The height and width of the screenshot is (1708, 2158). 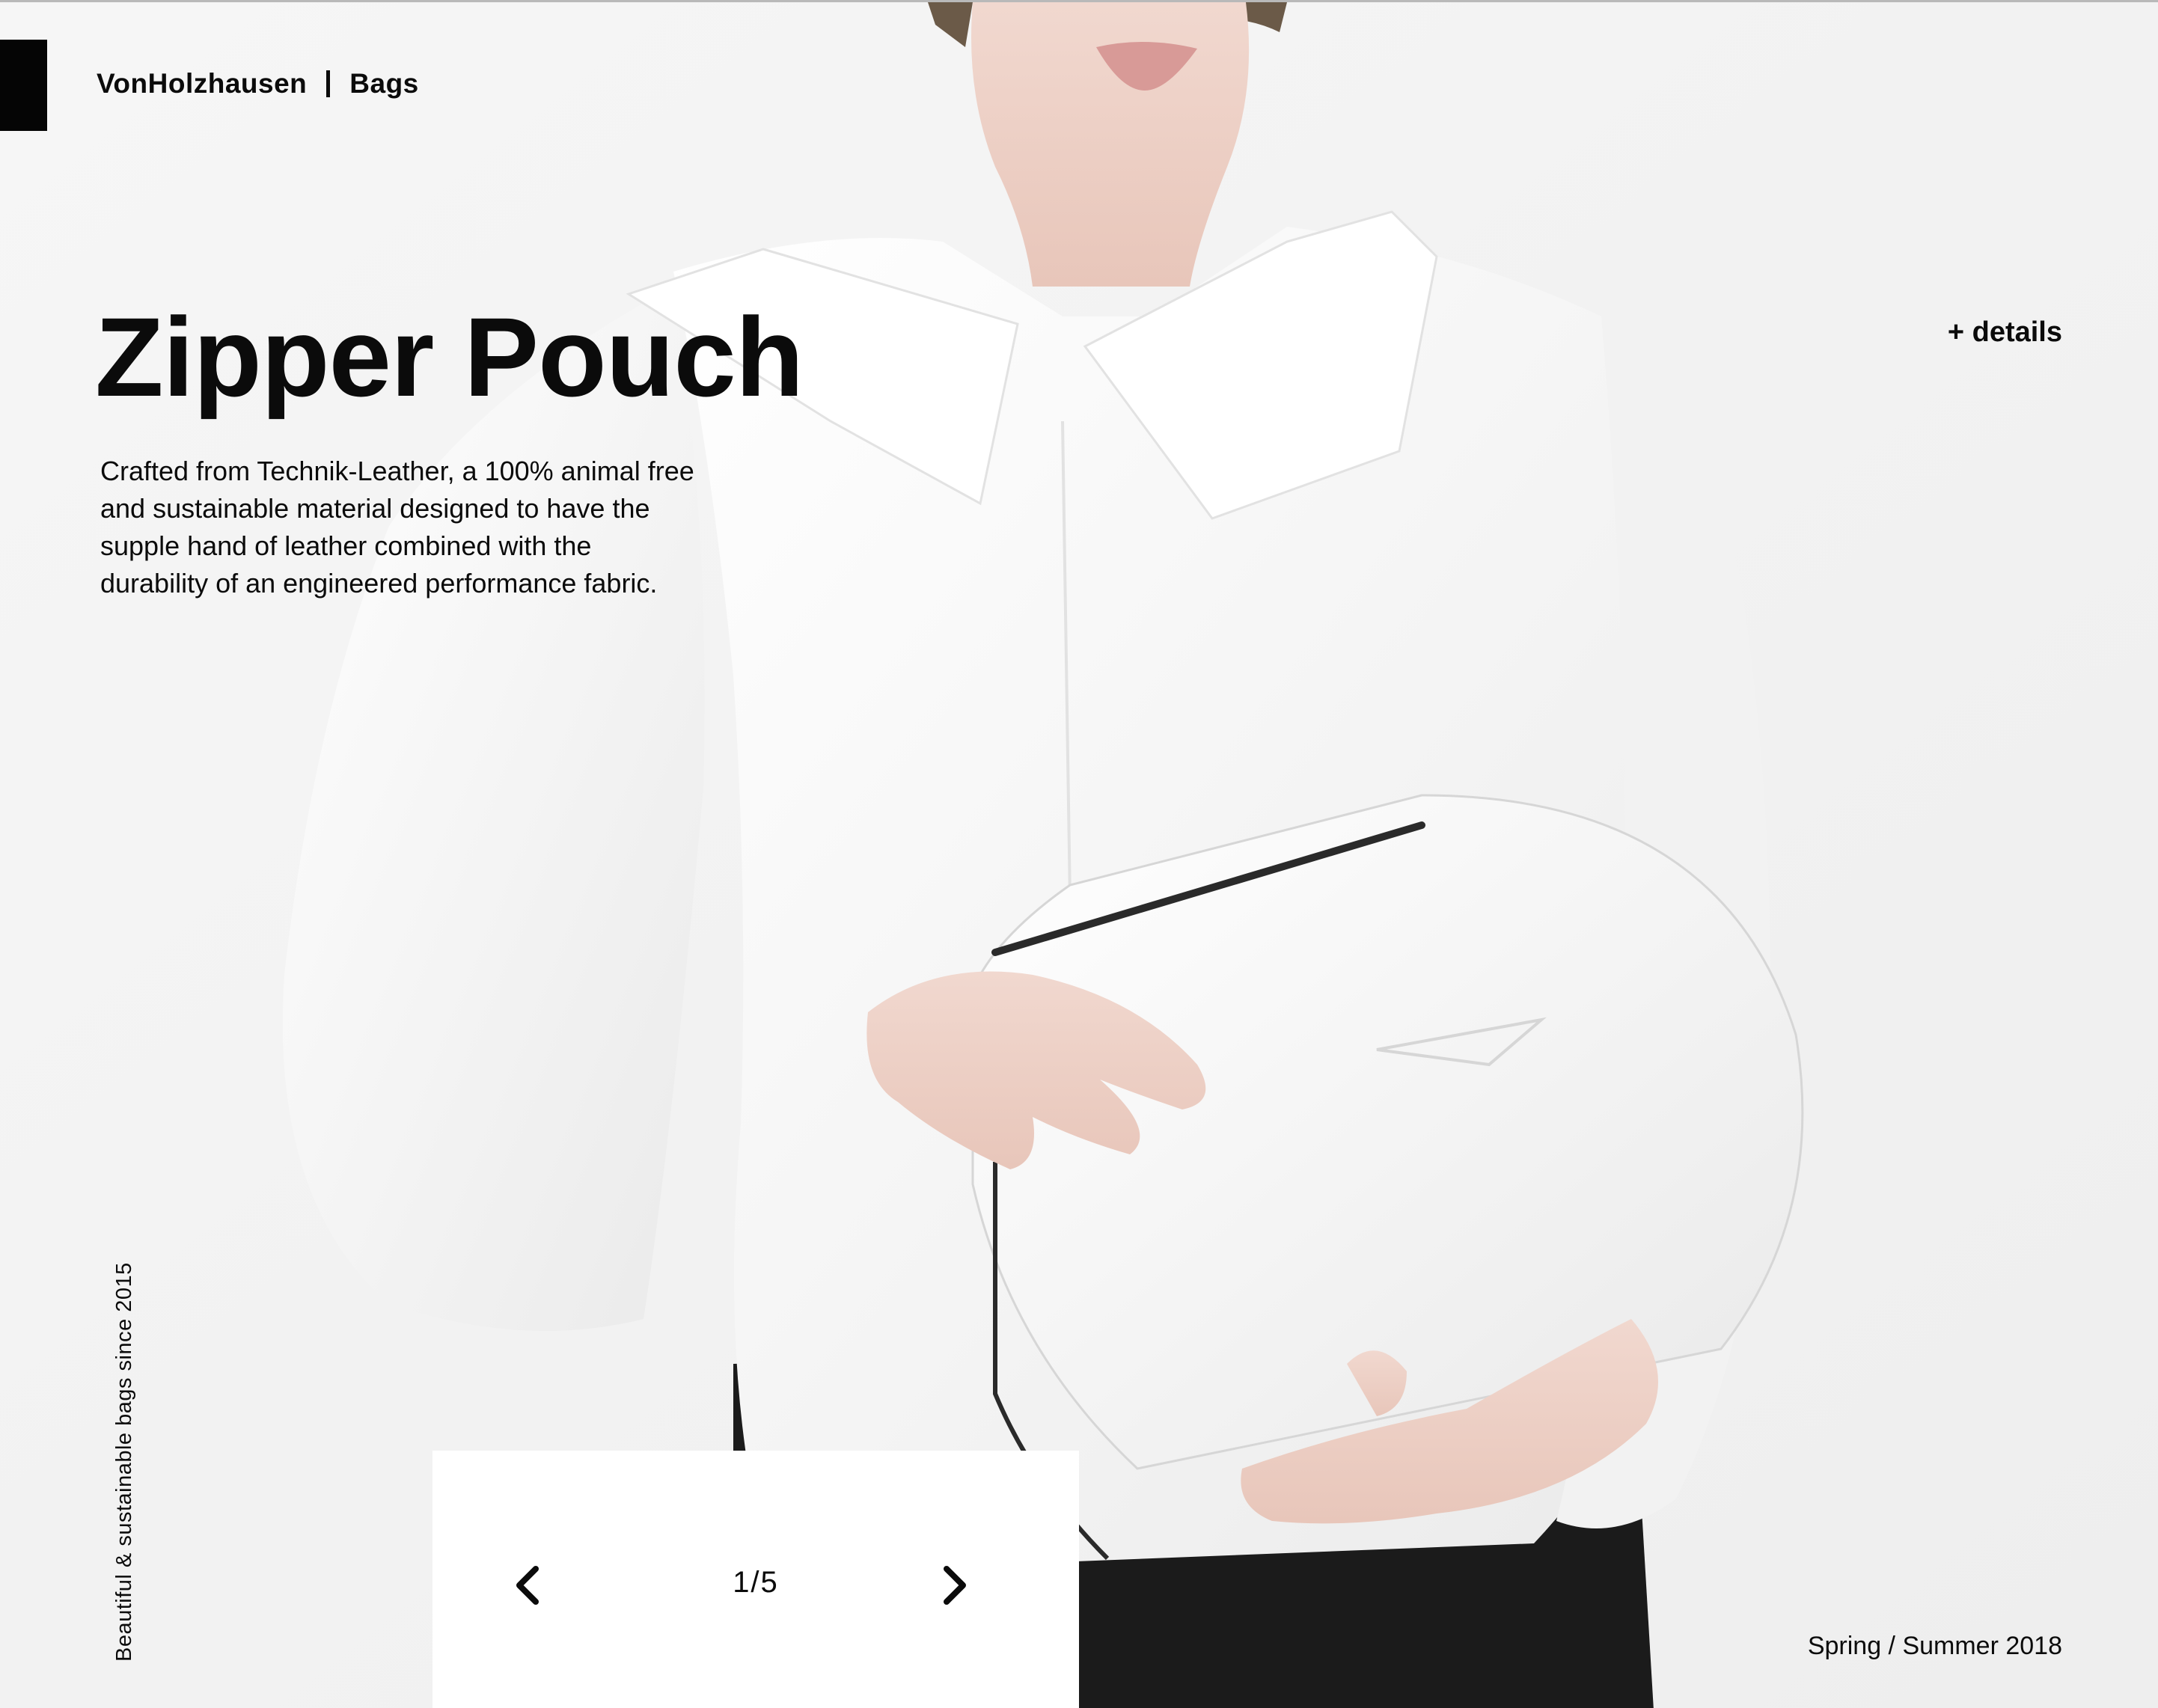 I want to click on brand-header: VonHolzhausen Bags, so click(x=258, y=84).